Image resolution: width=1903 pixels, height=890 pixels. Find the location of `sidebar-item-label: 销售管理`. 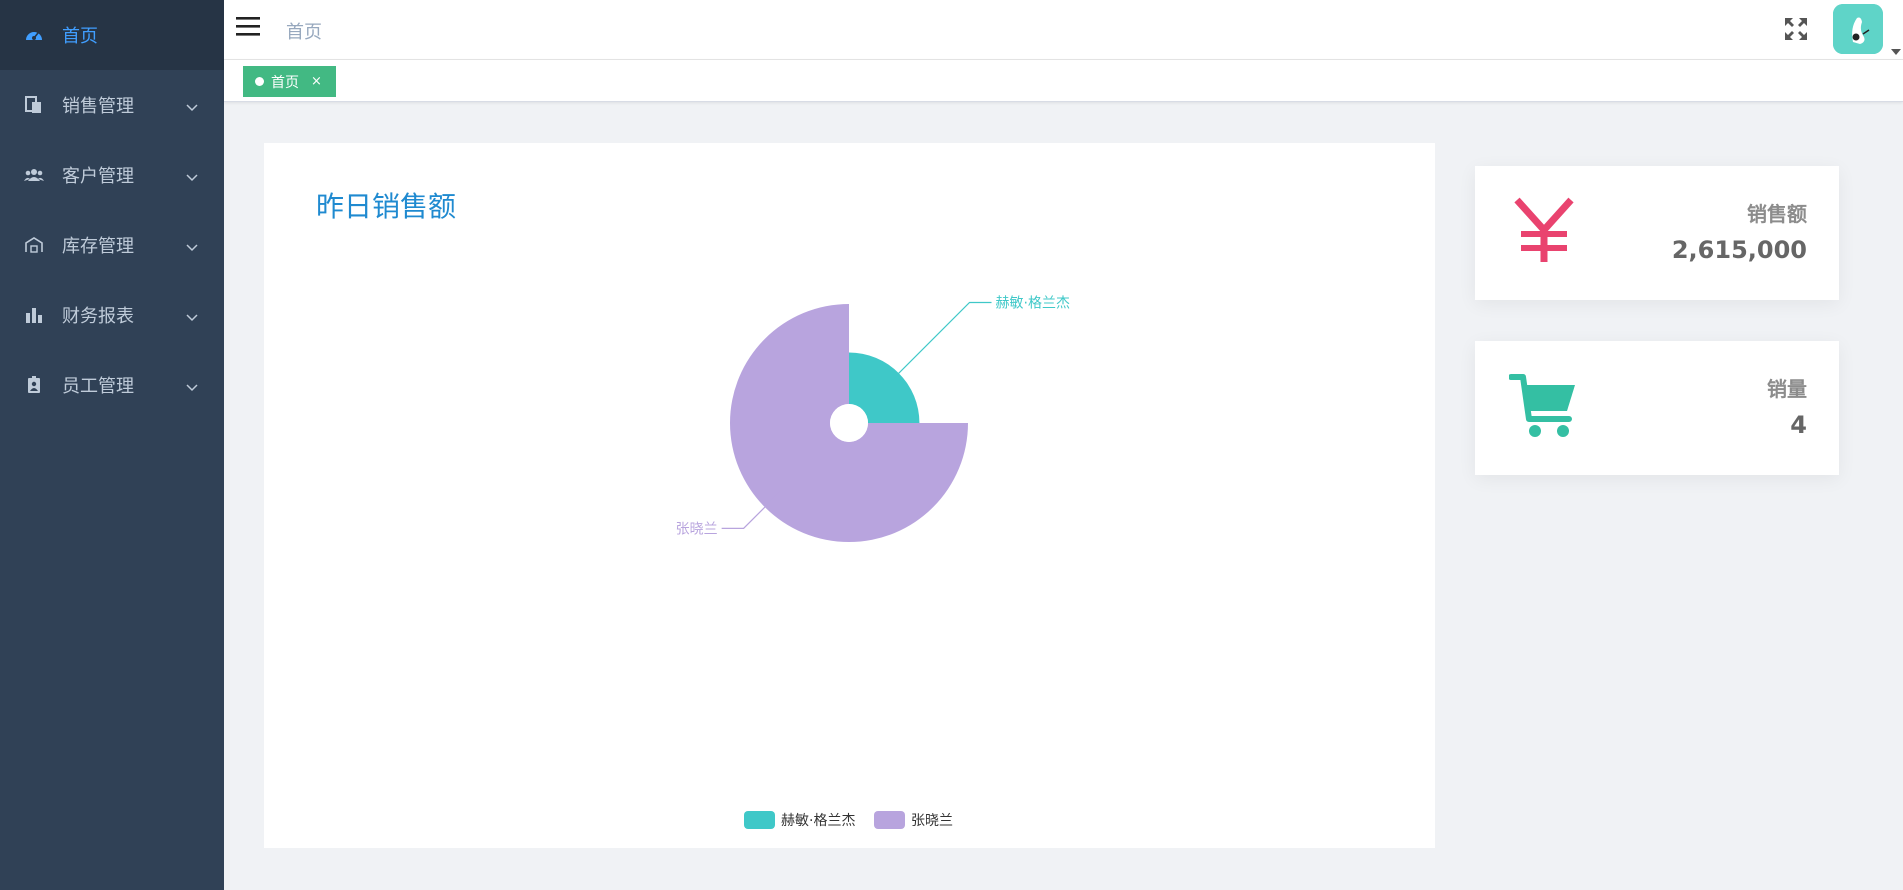

sidebar-item-label: 销售管理 is located at coordinates (98, 106).